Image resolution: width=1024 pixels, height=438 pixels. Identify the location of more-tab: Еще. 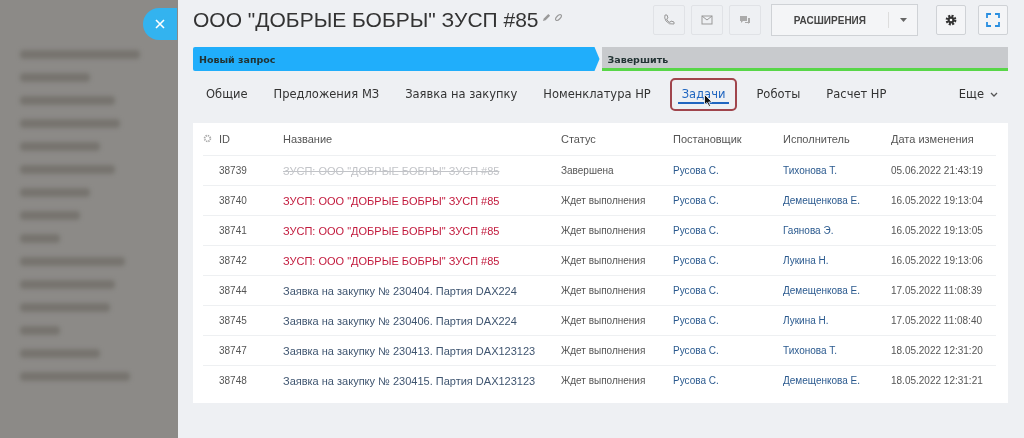
(976, 94).